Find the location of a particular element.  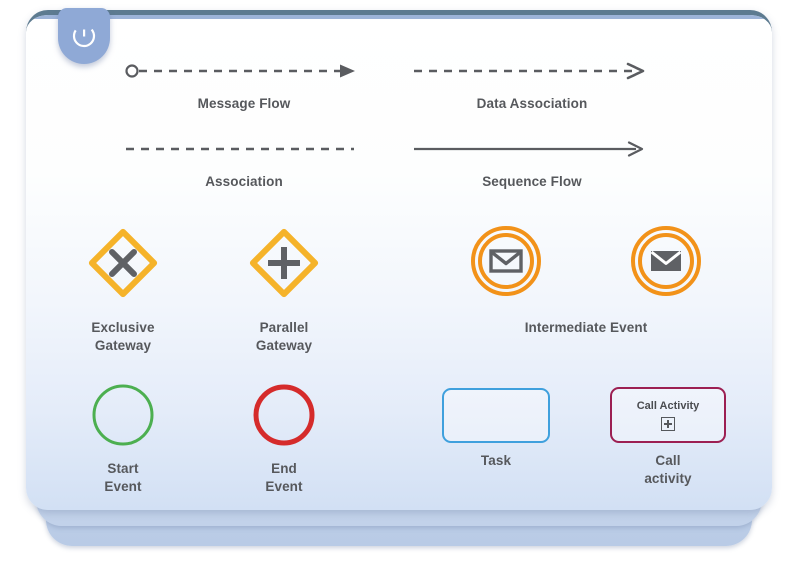

data-association-icon is located at coordinates (529, 71).